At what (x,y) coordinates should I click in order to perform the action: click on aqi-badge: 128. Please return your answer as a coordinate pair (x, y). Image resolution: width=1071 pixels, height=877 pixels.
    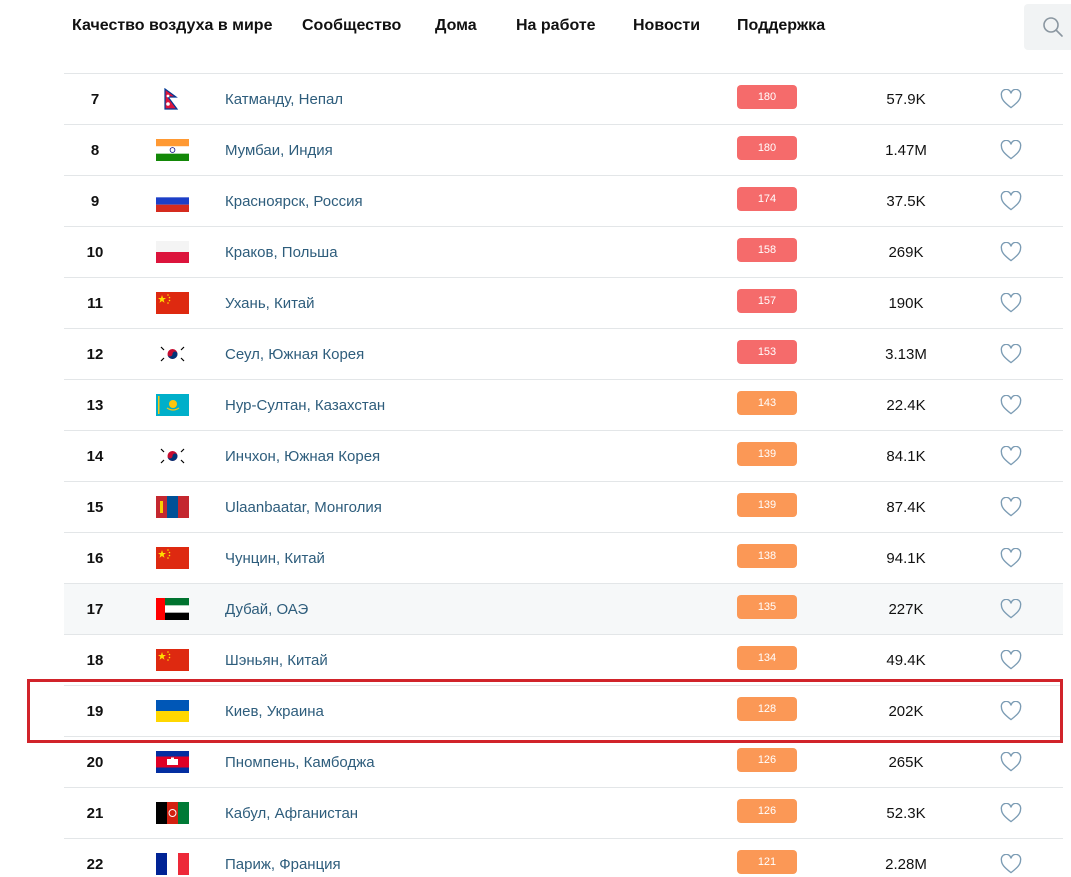
    Looking at the image, I should click on (767, 709).